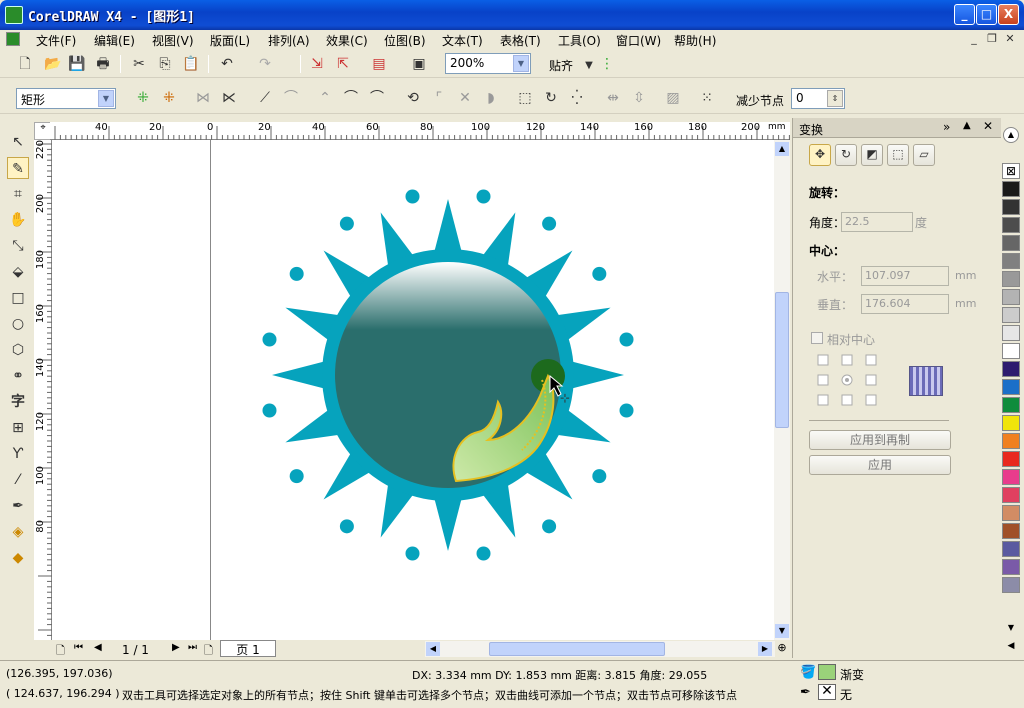  I want to click on scroll-down-arrow-icon: ▼, so click(782, 631).